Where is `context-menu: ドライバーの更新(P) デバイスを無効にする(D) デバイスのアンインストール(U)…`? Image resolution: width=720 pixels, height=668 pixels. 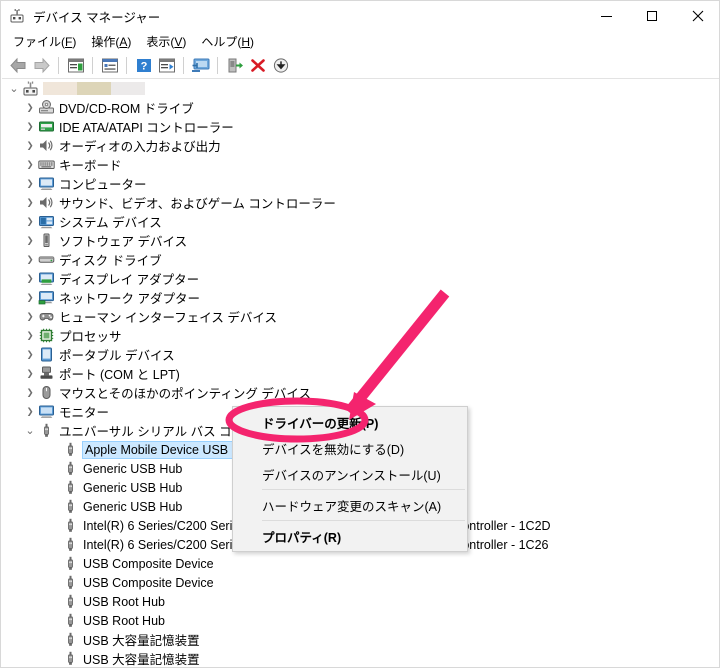
context-menu: ドライバーの更新(P) デバイスを無効にする(D) デバイスのアンインストール(U)… is located at coordinates (350, 479).